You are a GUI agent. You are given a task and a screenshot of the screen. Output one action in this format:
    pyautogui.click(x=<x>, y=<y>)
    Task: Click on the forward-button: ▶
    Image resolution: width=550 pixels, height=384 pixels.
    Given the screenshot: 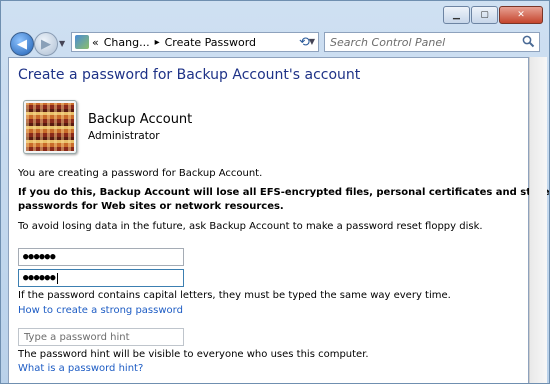 What is the action you would take?
    pyautogui.click(x=46, y=44)
    